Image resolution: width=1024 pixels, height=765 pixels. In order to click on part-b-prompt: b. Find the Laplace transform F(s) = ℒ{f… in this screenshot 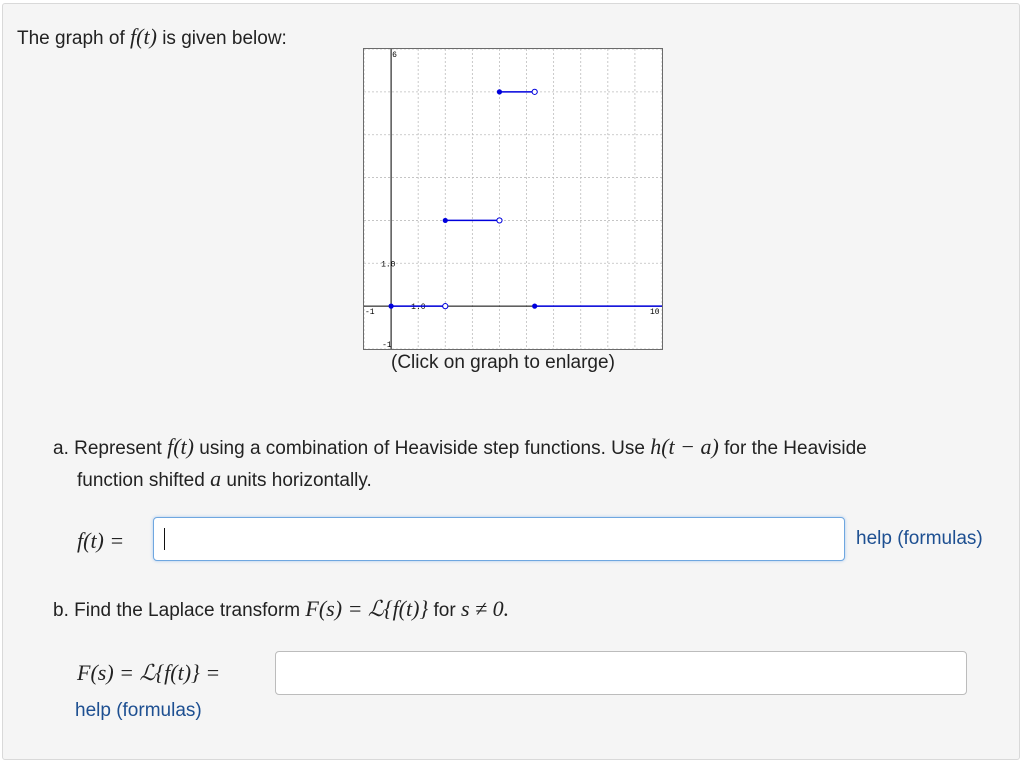, I will do `click(281, 609)`.